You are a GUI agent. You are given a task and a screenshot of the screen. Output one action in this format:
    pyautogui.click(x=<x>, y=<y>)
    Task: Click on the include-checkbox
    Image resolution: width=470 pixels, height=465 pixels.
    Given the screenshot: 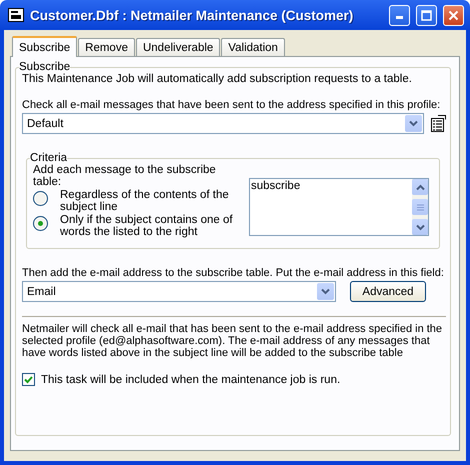 What is the action you would take?
    pyautogui.click(x=28, y=379)
    